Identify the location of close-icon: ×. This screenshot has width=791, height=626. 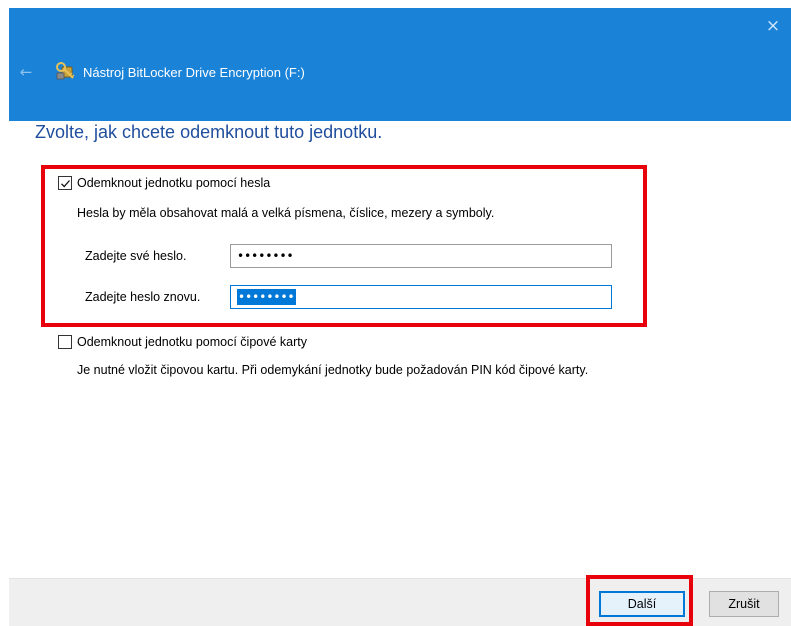
(773, 26).